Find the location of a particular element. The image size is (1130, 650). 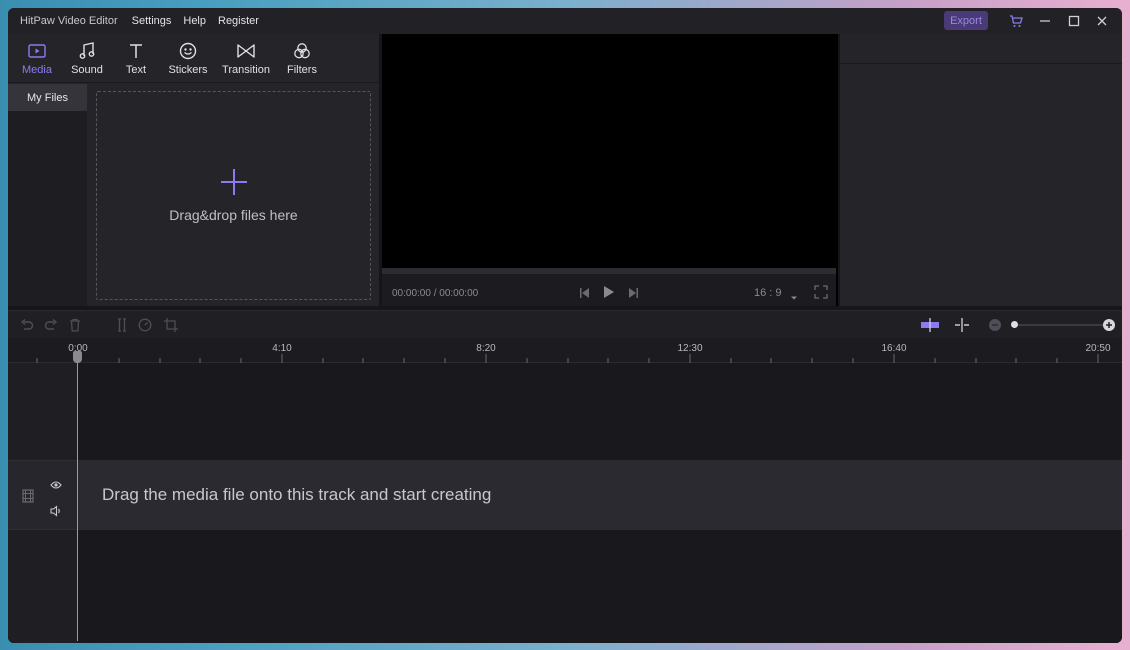

tab-text: Text is located at coordinates (136, 58).